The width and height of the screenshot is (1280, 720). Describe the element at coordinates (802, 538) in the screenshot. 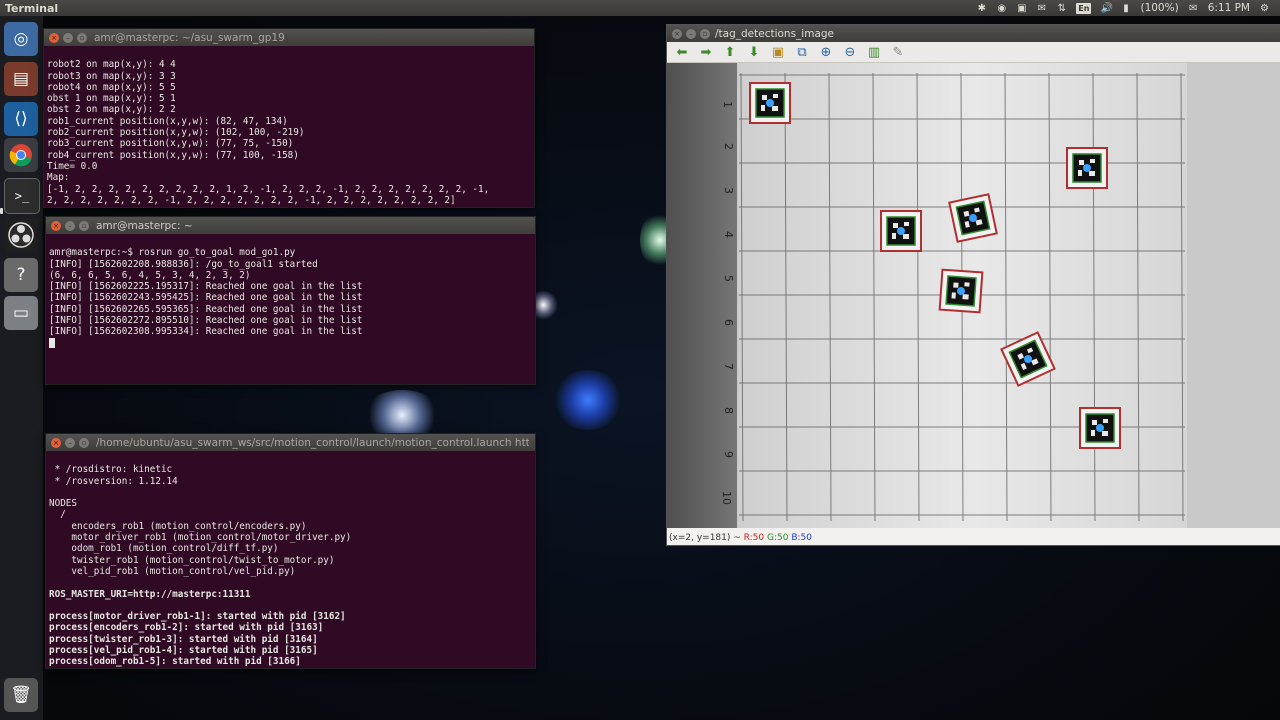

I see `blue-value: B:50` at that location.